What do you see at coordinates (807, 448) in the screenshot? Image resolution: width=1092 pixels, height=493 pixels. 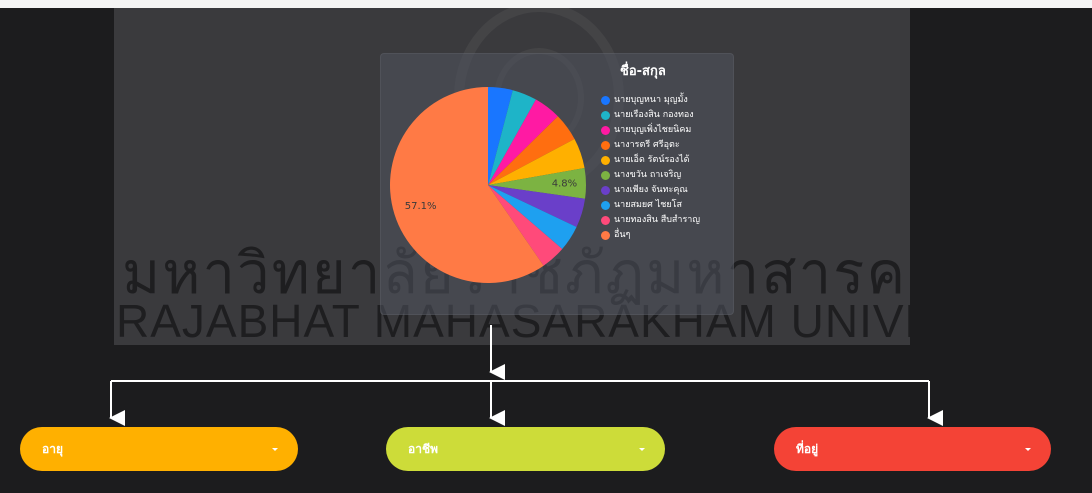 I see `address-dropdown-label: ที่อยู่` at bounding box center [807, 448].